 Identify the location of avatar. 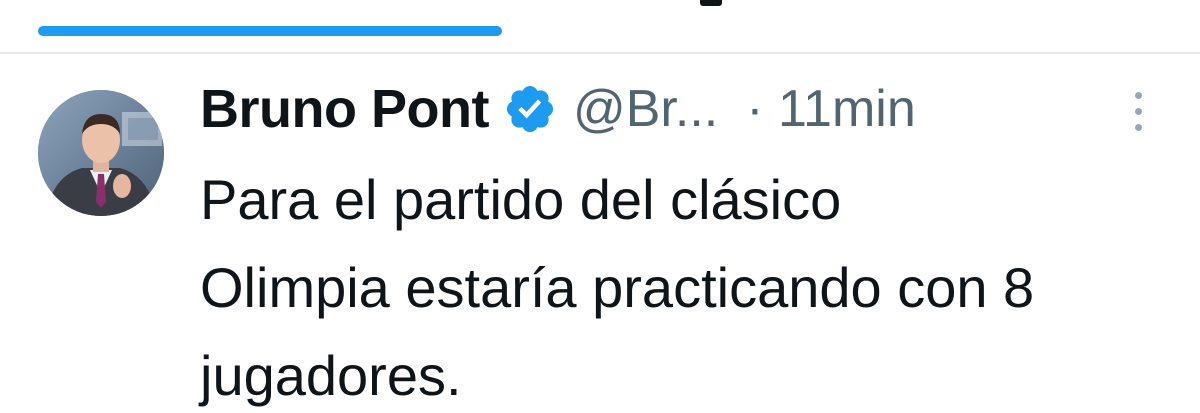
(101, 153).